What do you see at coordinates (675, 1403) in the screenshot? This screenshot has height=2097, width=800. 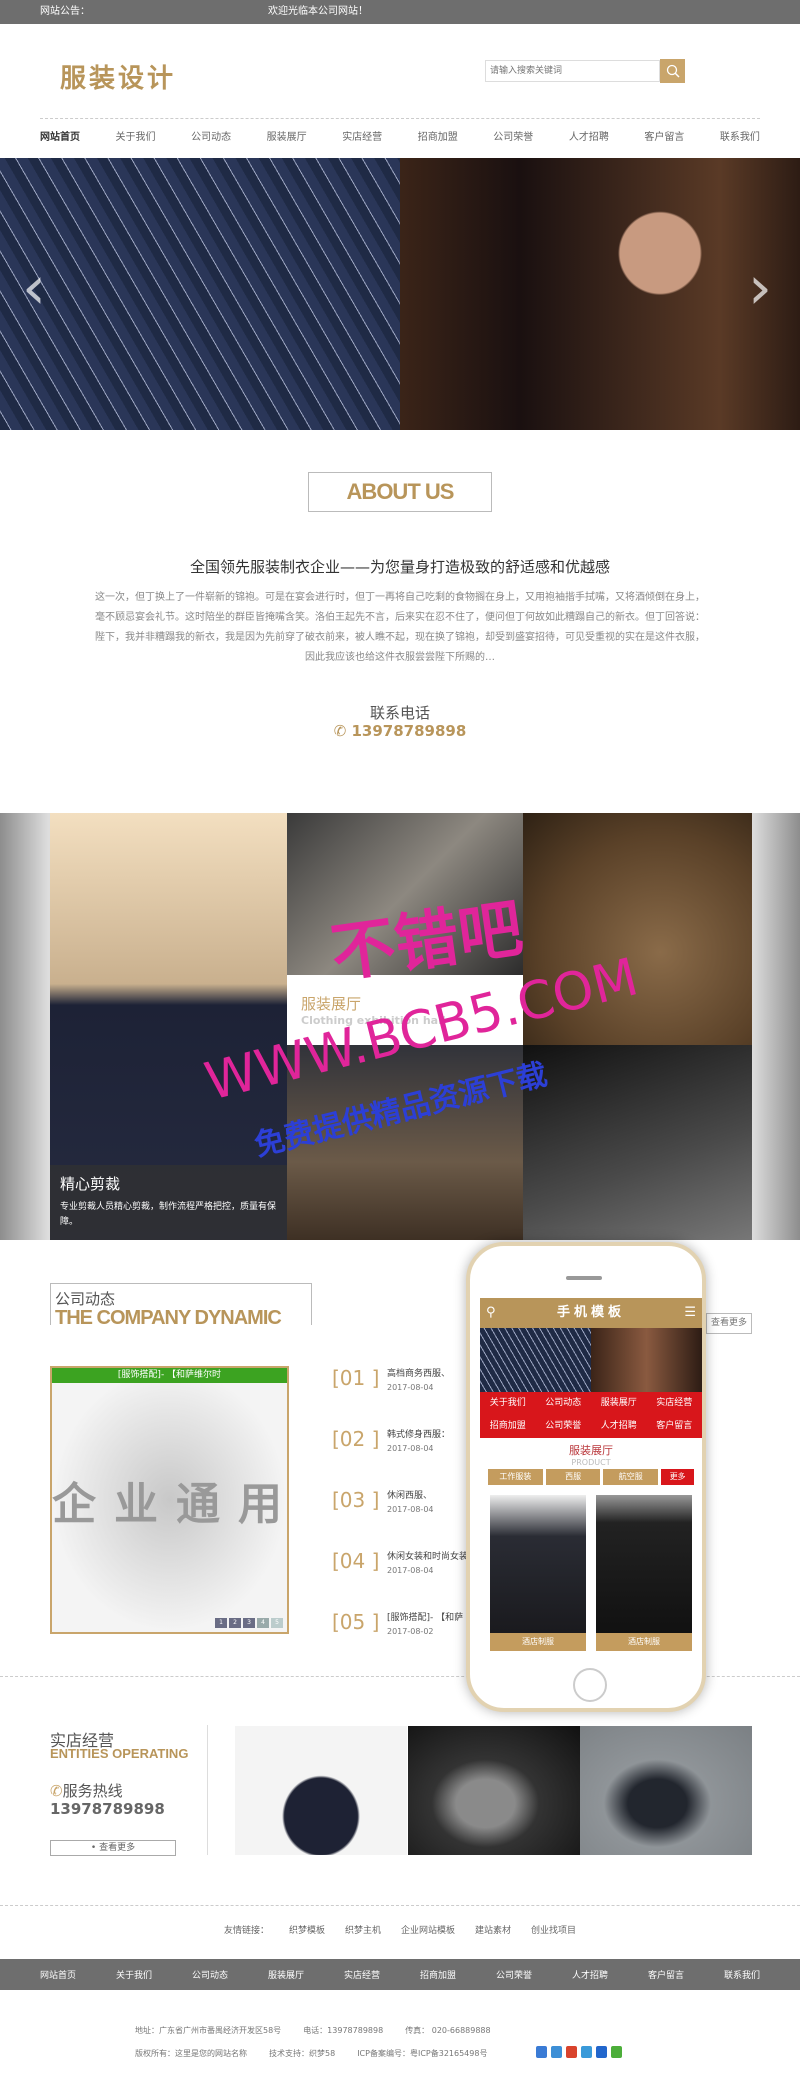 I see `mobile-menu-item: 实店经营` at bounding box center [675, 1403].